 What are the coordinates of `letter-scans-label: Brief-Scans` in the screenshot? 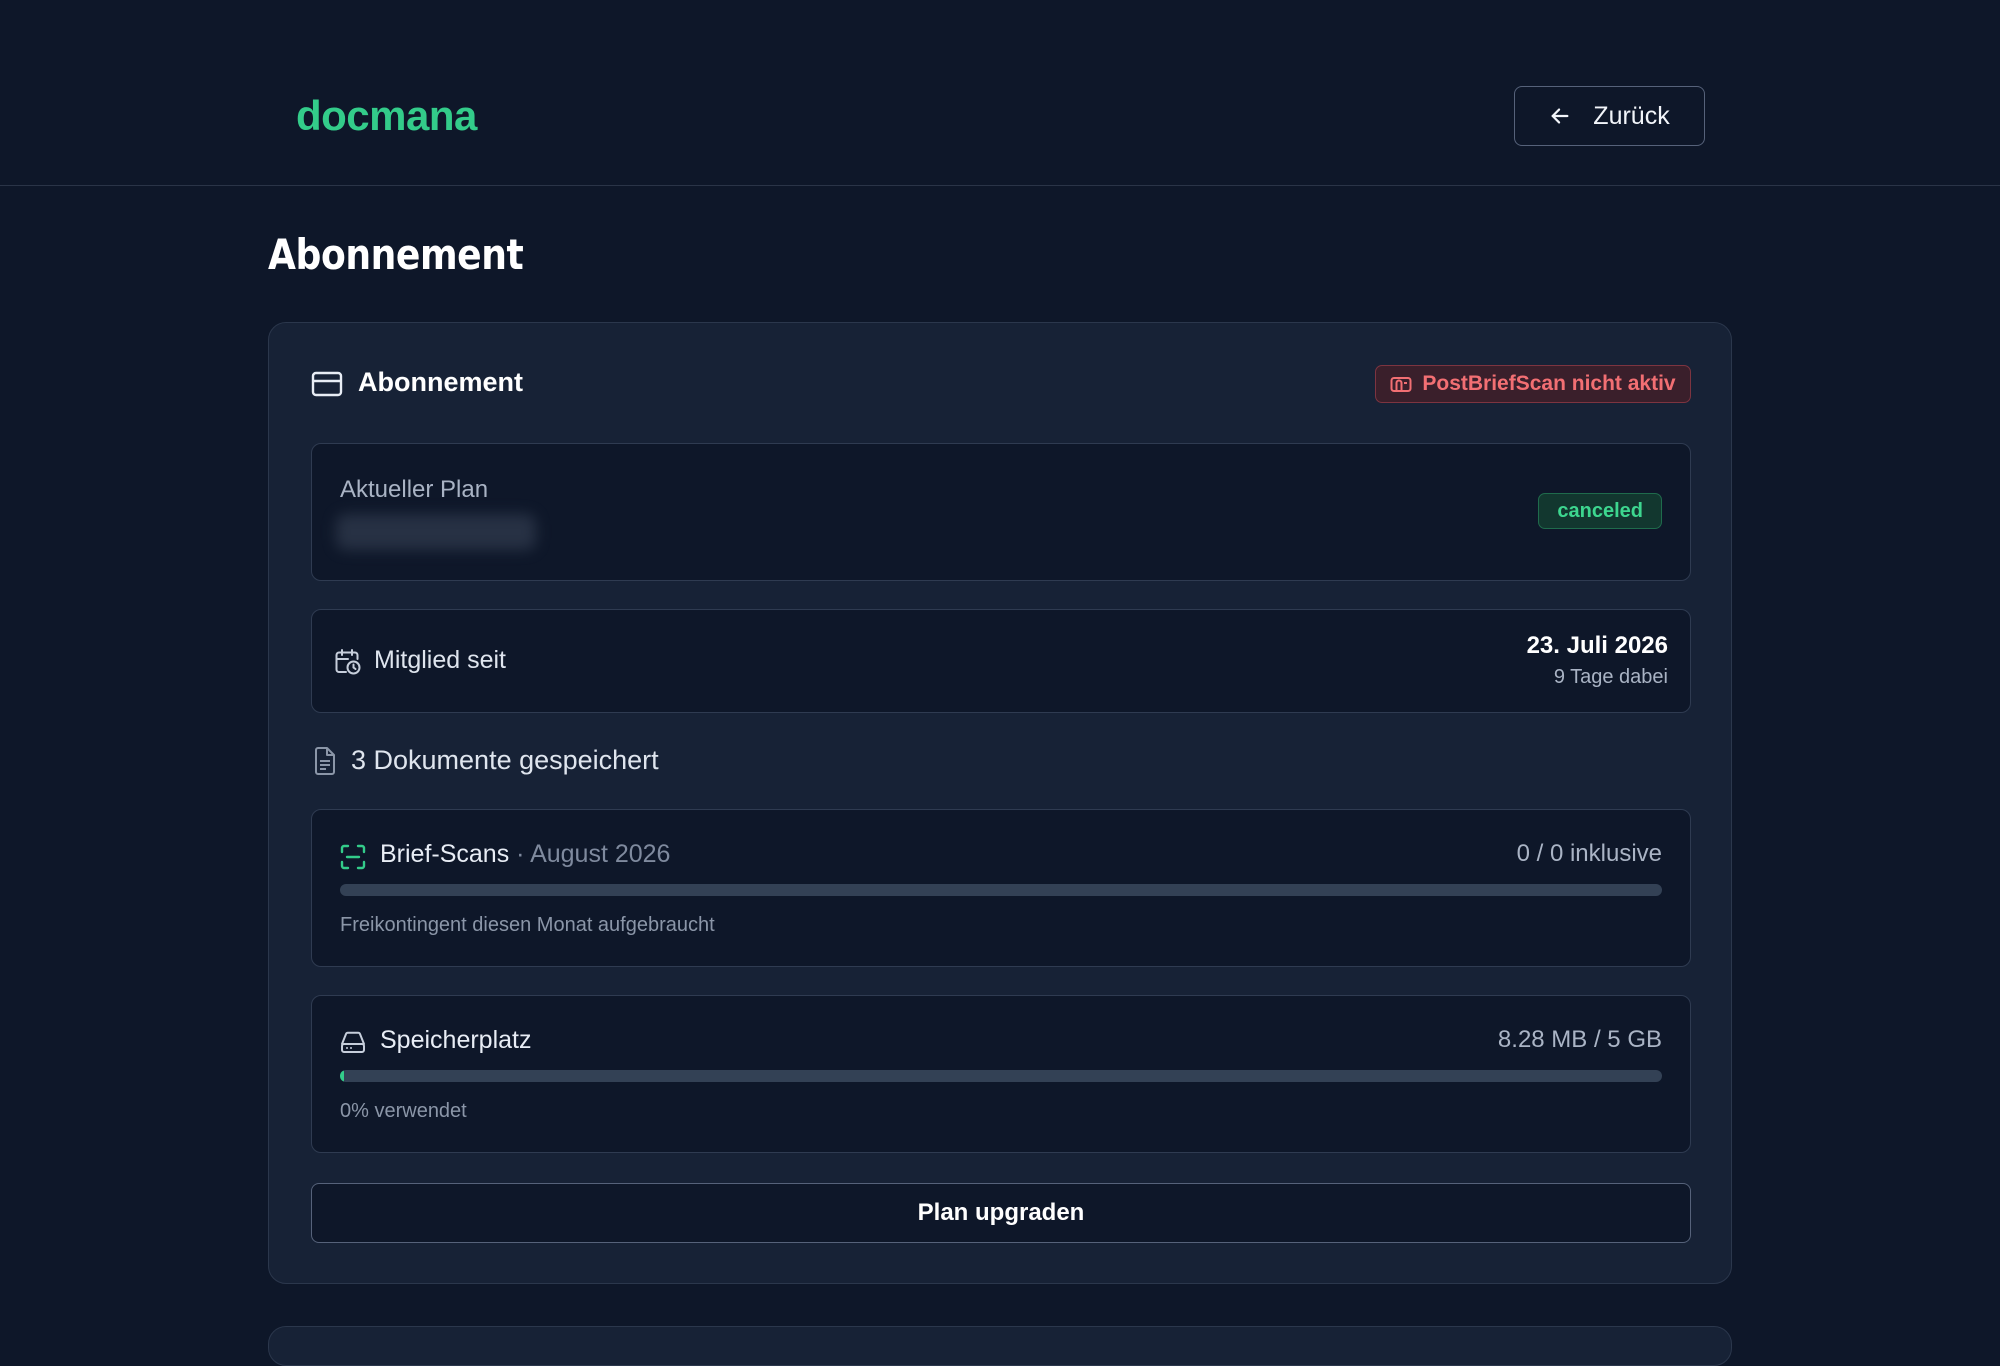 It's located at (445, 854).